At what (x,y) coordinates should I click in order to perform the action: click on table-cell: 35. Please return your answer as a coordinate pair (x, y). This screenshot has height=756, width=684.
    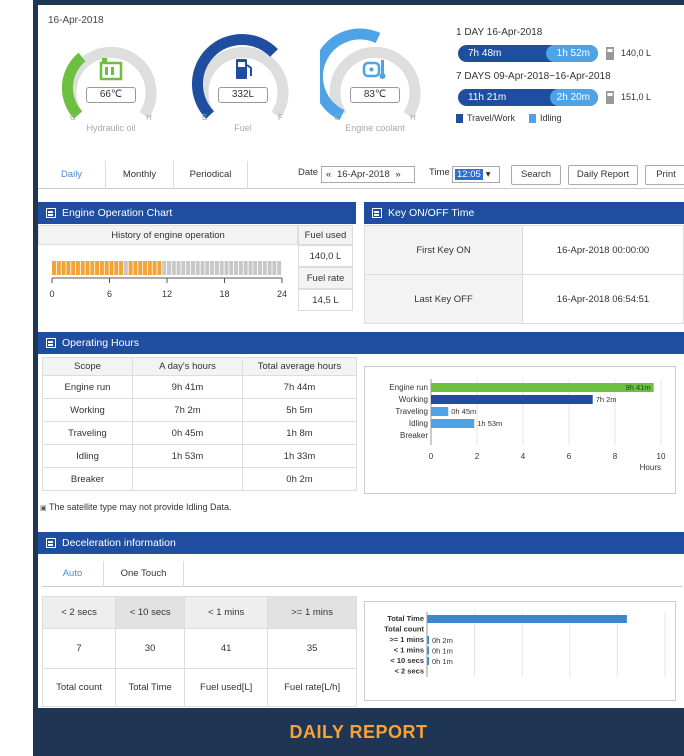
    Looking at the image, I should click on (312, 648).